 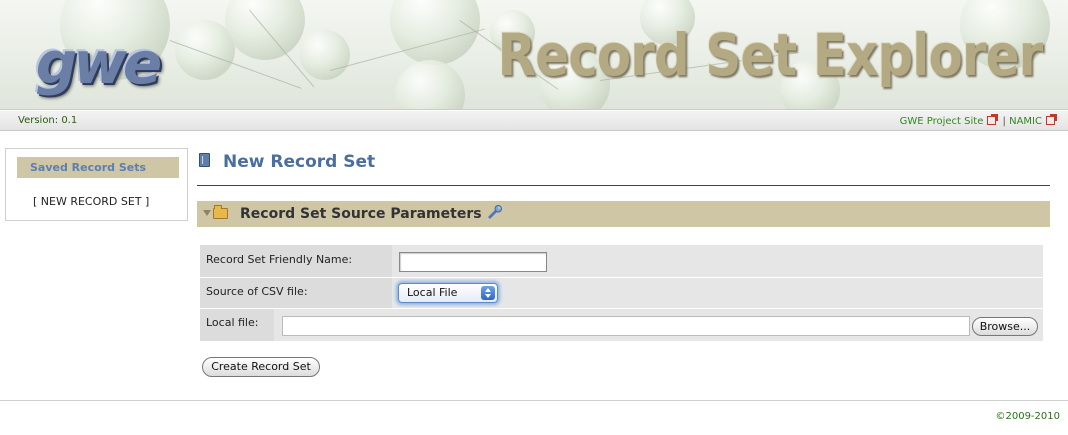 I want to click on create-record-set-button: Create Record Set, so click(x=261, y=367).